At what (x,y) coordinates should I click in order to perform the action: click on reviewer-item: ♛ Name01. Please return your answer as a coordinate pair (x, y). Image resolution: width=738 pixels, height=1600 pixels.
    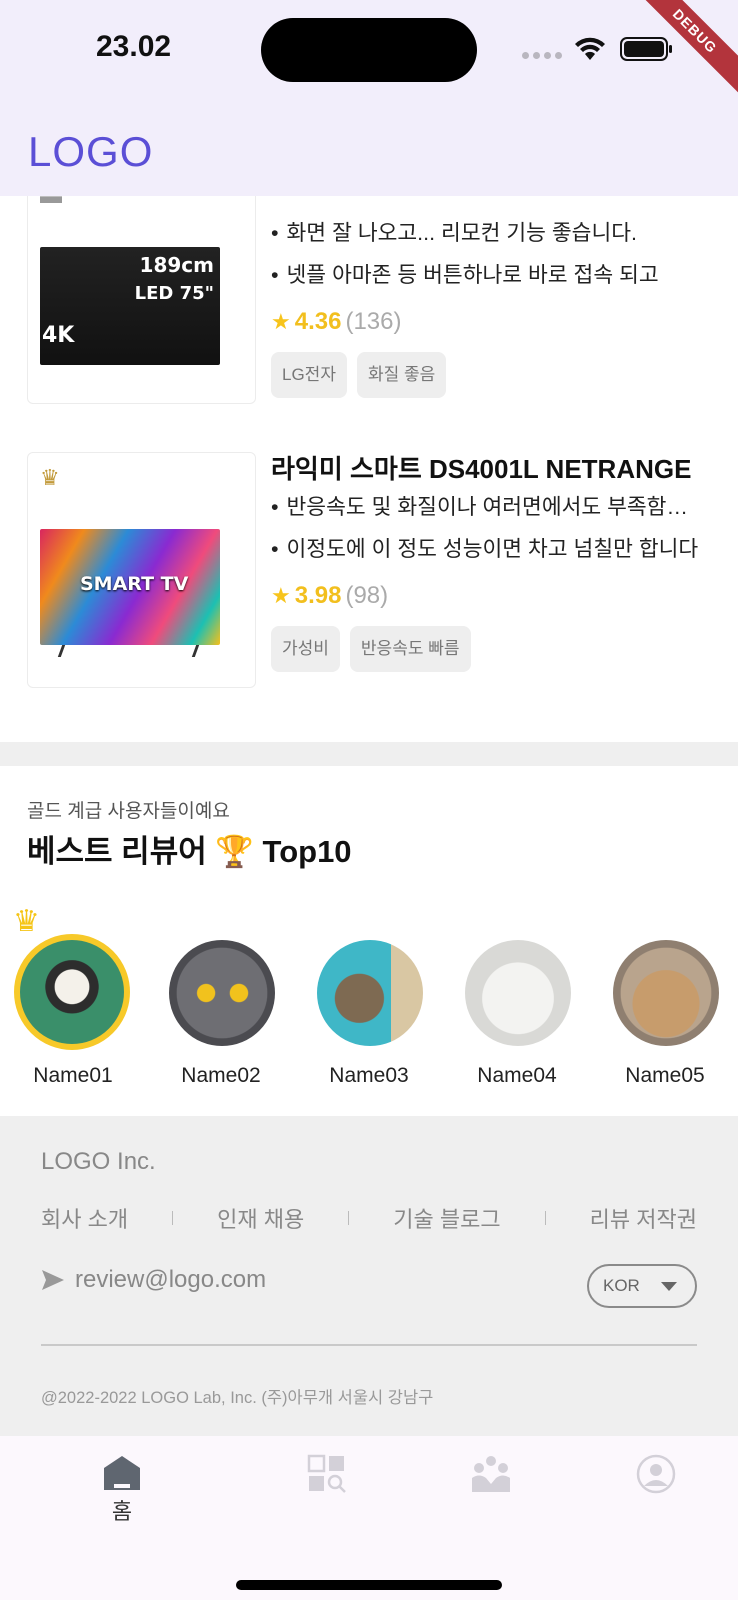
    Looking at the image, I should click on (73, 996).